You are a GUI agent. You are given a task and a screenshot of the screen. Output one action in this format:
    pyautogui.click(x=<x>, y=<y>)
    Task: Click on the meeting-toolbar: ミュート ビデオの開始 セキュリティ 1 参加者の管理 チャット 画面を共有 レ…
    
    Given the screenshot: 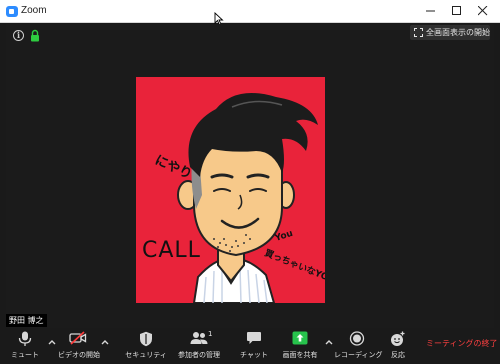 What is the action you would take?
    pyautogui.click(x=250, y=346)
    